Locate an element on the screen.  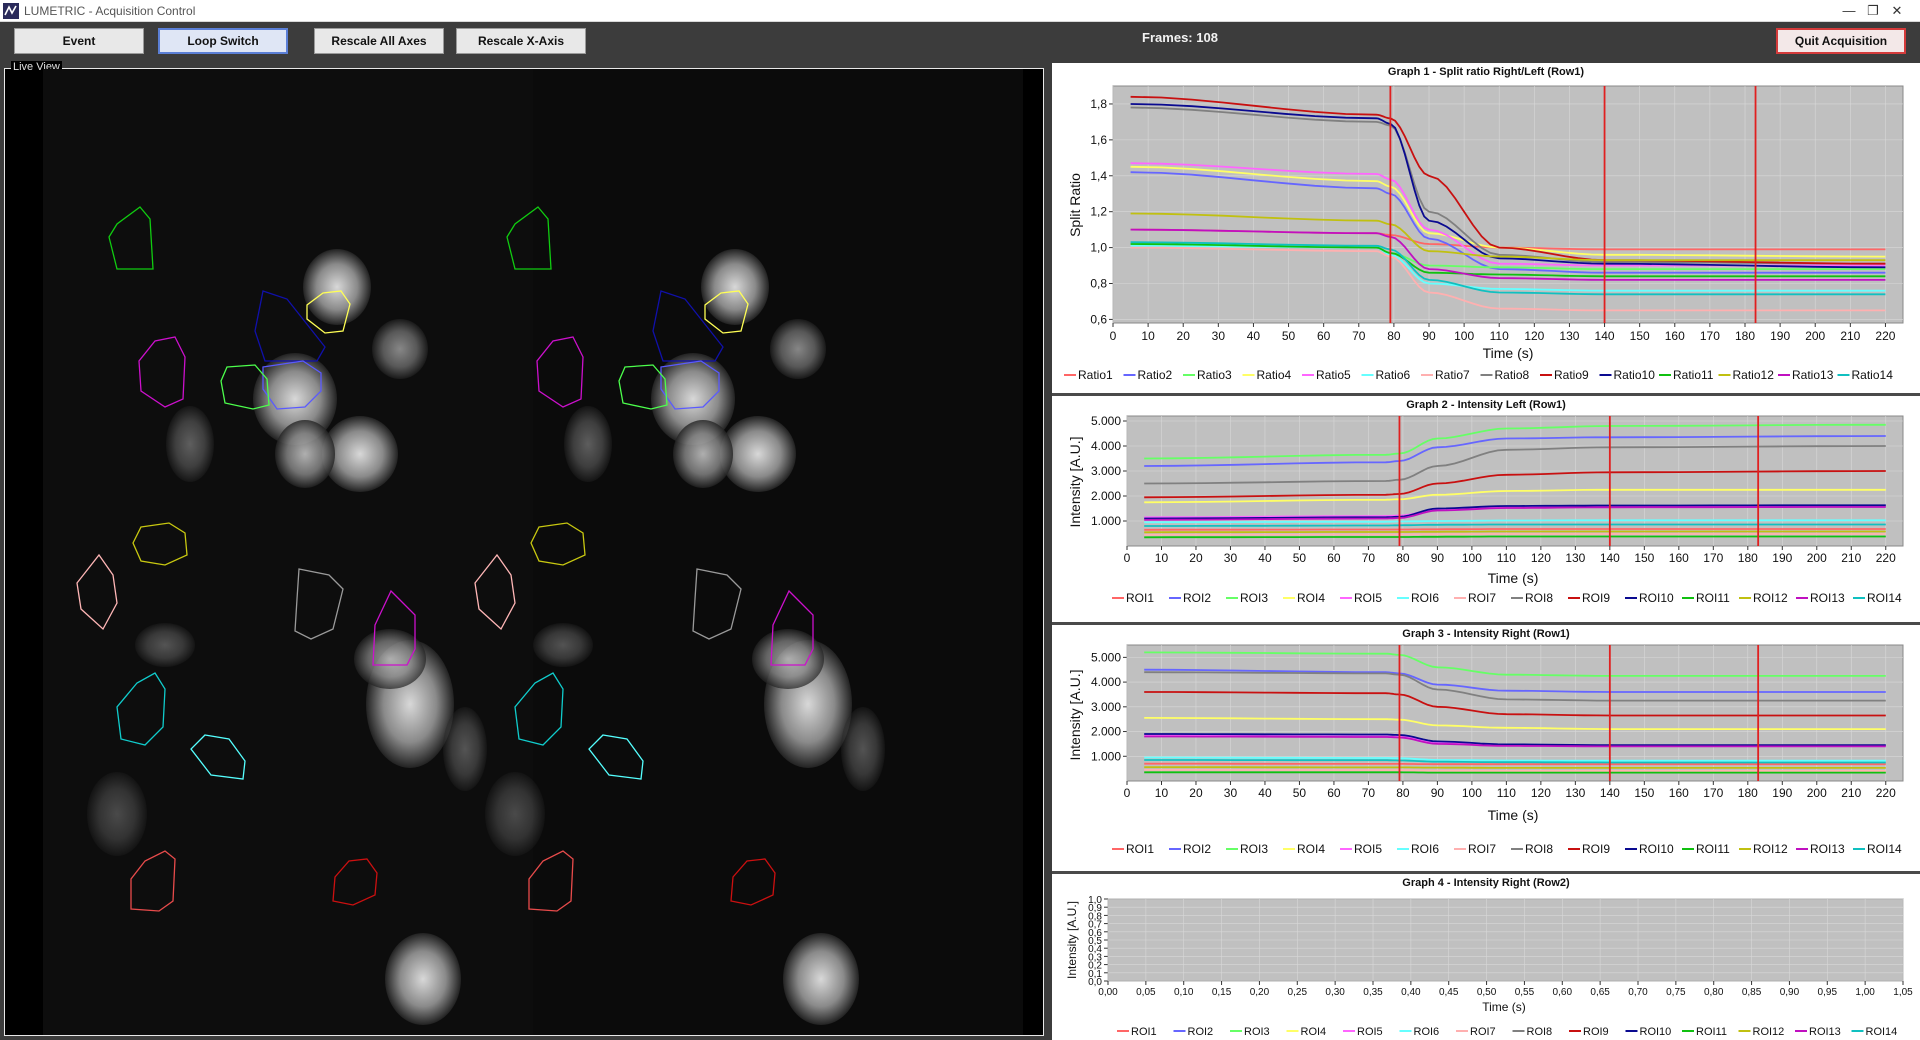
title-bar: LUMETRIC - Acquisition Control — ❐ ✕ is located at coordinates (960, 11).